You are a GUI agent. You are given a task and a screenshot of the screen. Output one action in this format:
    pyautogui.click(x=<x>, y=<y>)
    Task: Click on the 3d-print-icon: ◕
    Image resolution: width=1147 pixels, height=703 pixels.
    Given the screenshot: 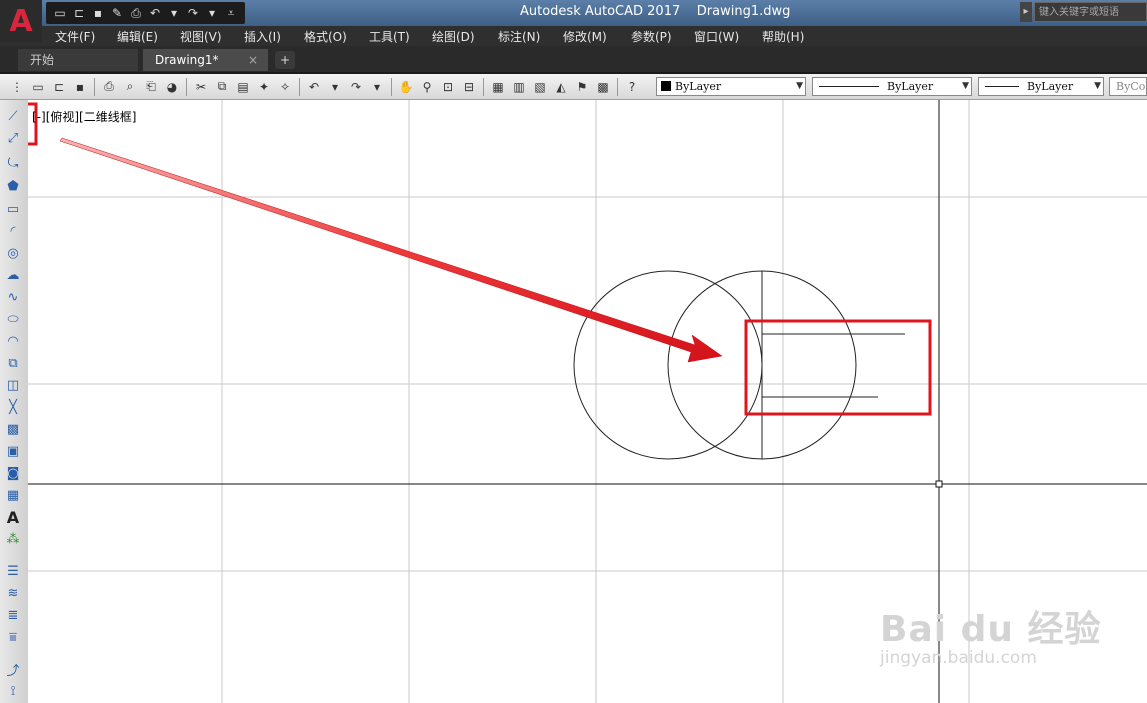 What is the action you would take?
    pyautogui.click(x=172, y=87)
    